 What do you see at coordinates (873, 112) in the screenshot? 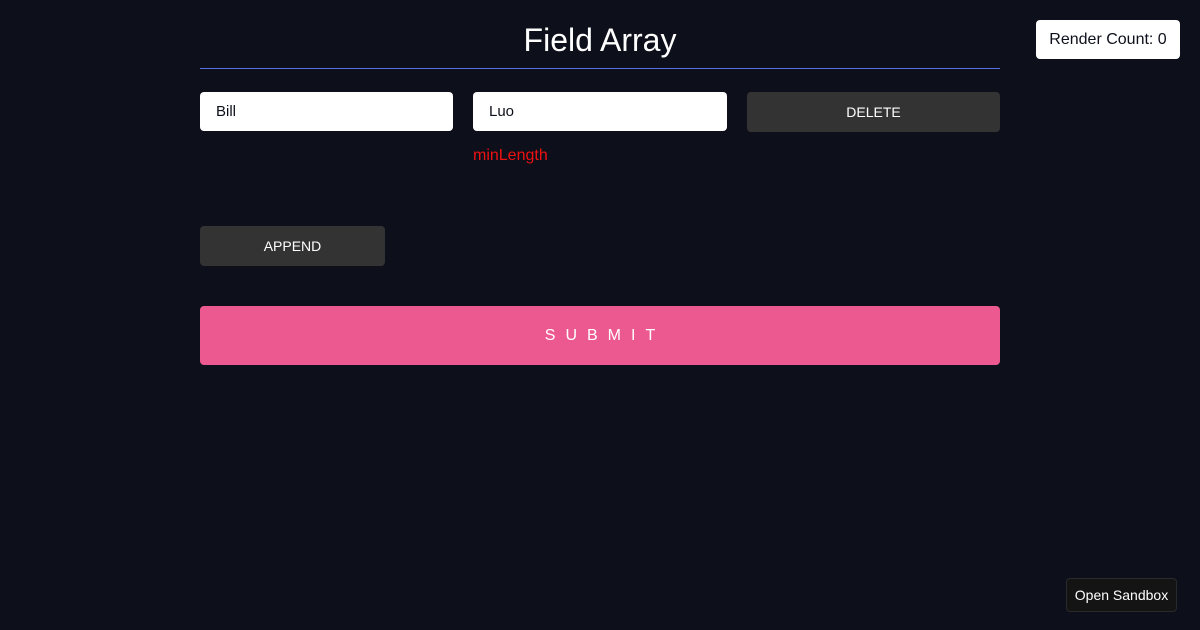
I see `delete-button: DELETE` at bounding box center [873, 112].